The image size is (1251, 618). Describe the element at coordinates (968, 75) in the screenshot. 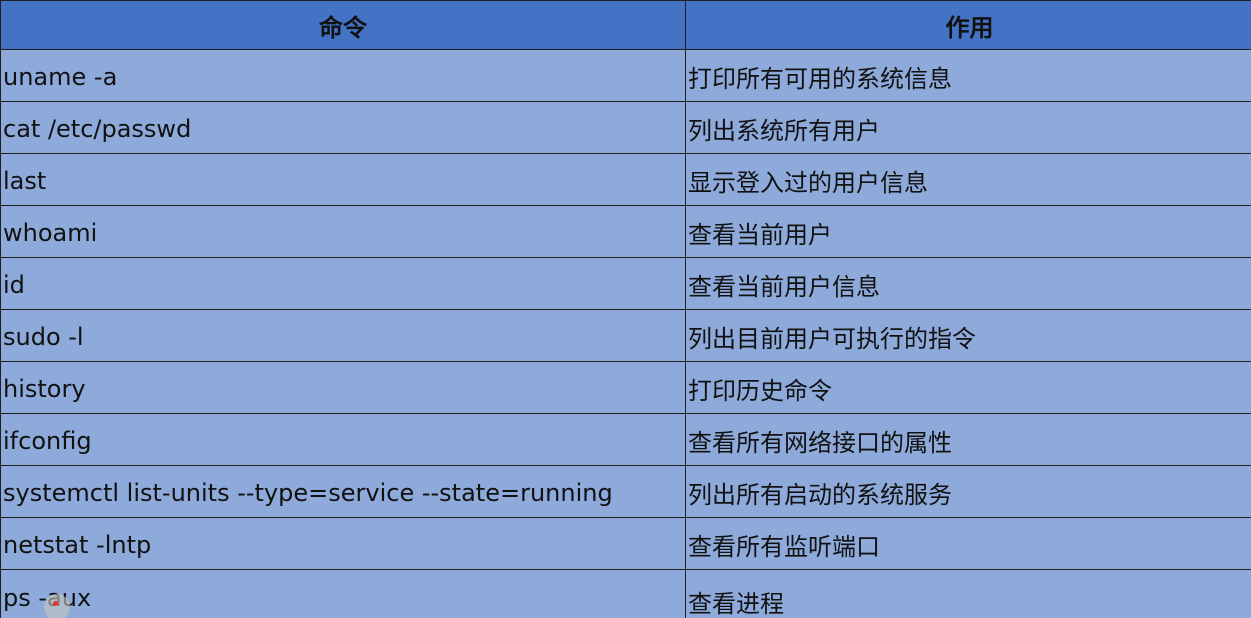

I see `purpose-cell: 打印所有可用的系统信息` at that location.